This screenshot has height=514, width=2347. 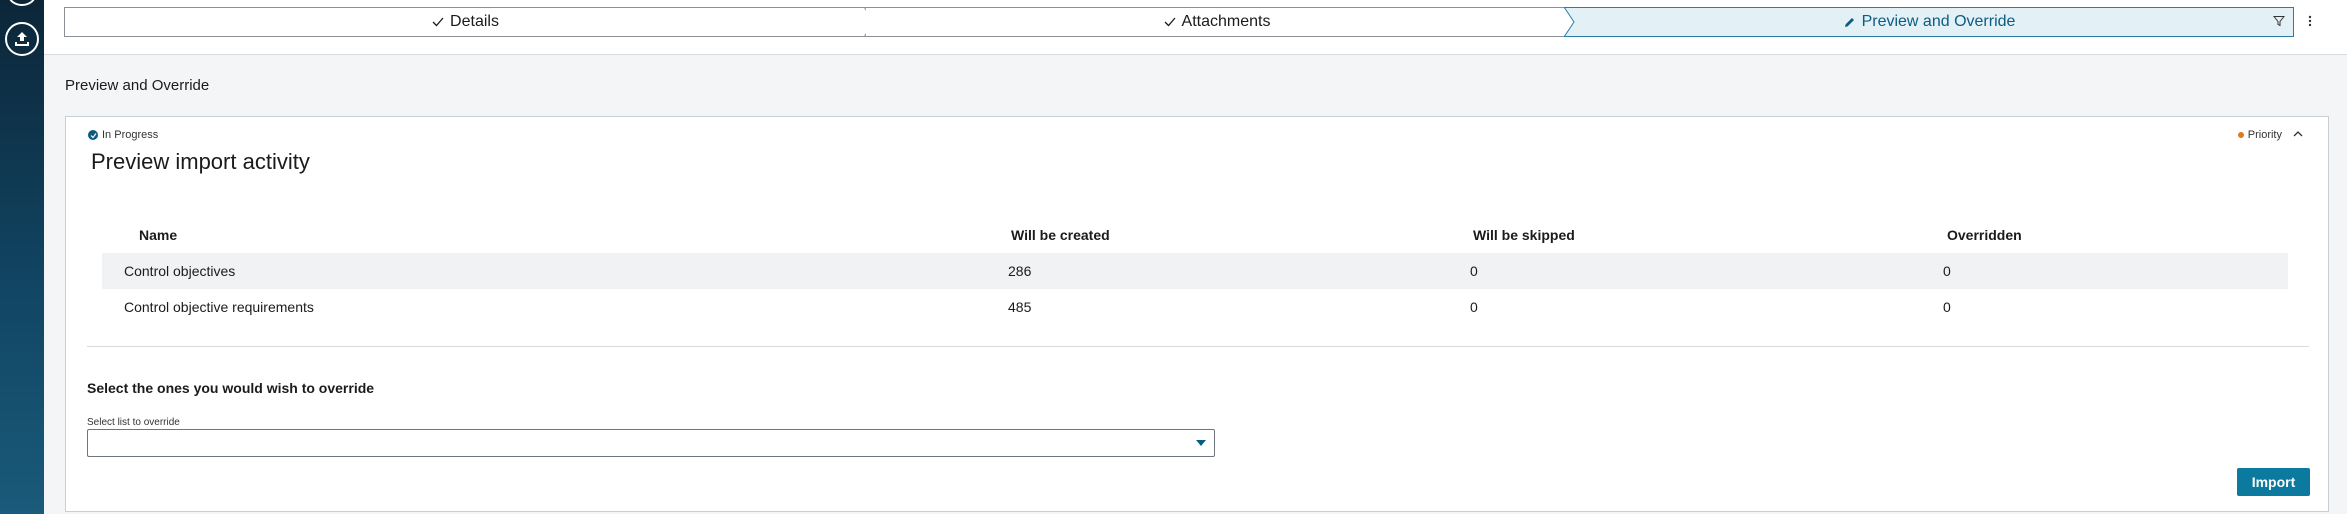 What do you see at coordinates (1060, 235) in the screenshot?
I see `column-header-will-be-created: Will be created` at bounding box center [1060, 235].